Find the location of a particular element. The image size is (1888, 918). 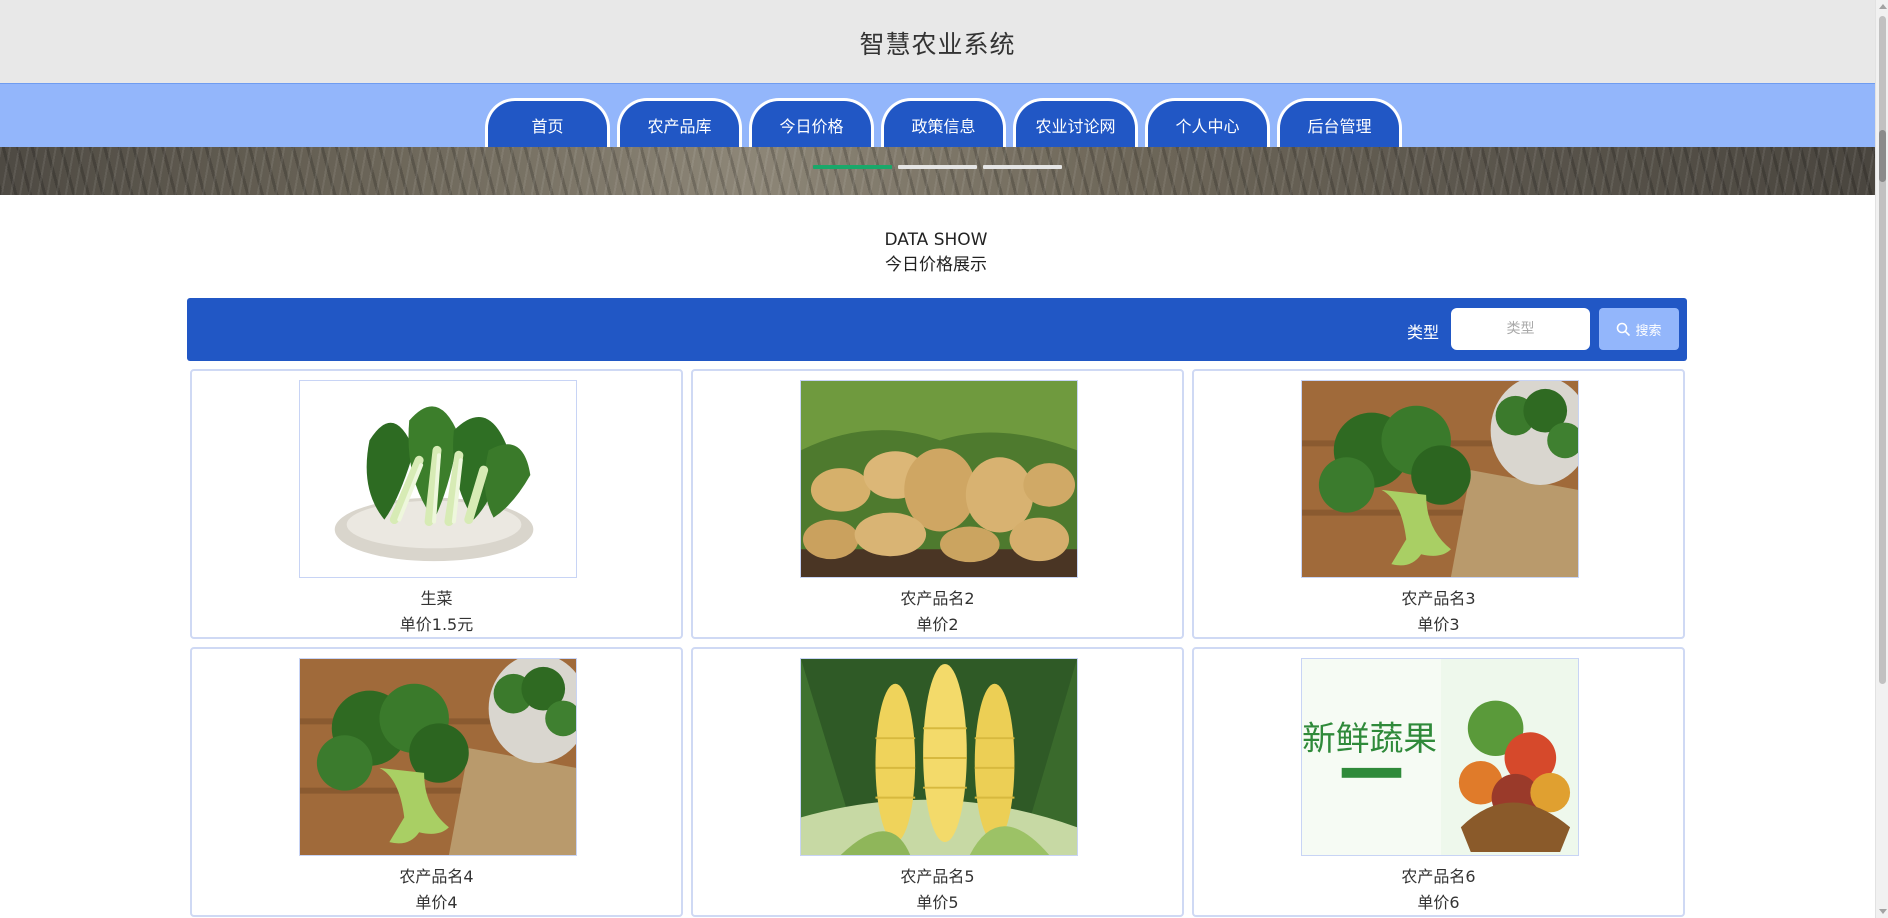

section-heading: DATA SHOW 今日价格展示 is located at coordinates (936, 253).